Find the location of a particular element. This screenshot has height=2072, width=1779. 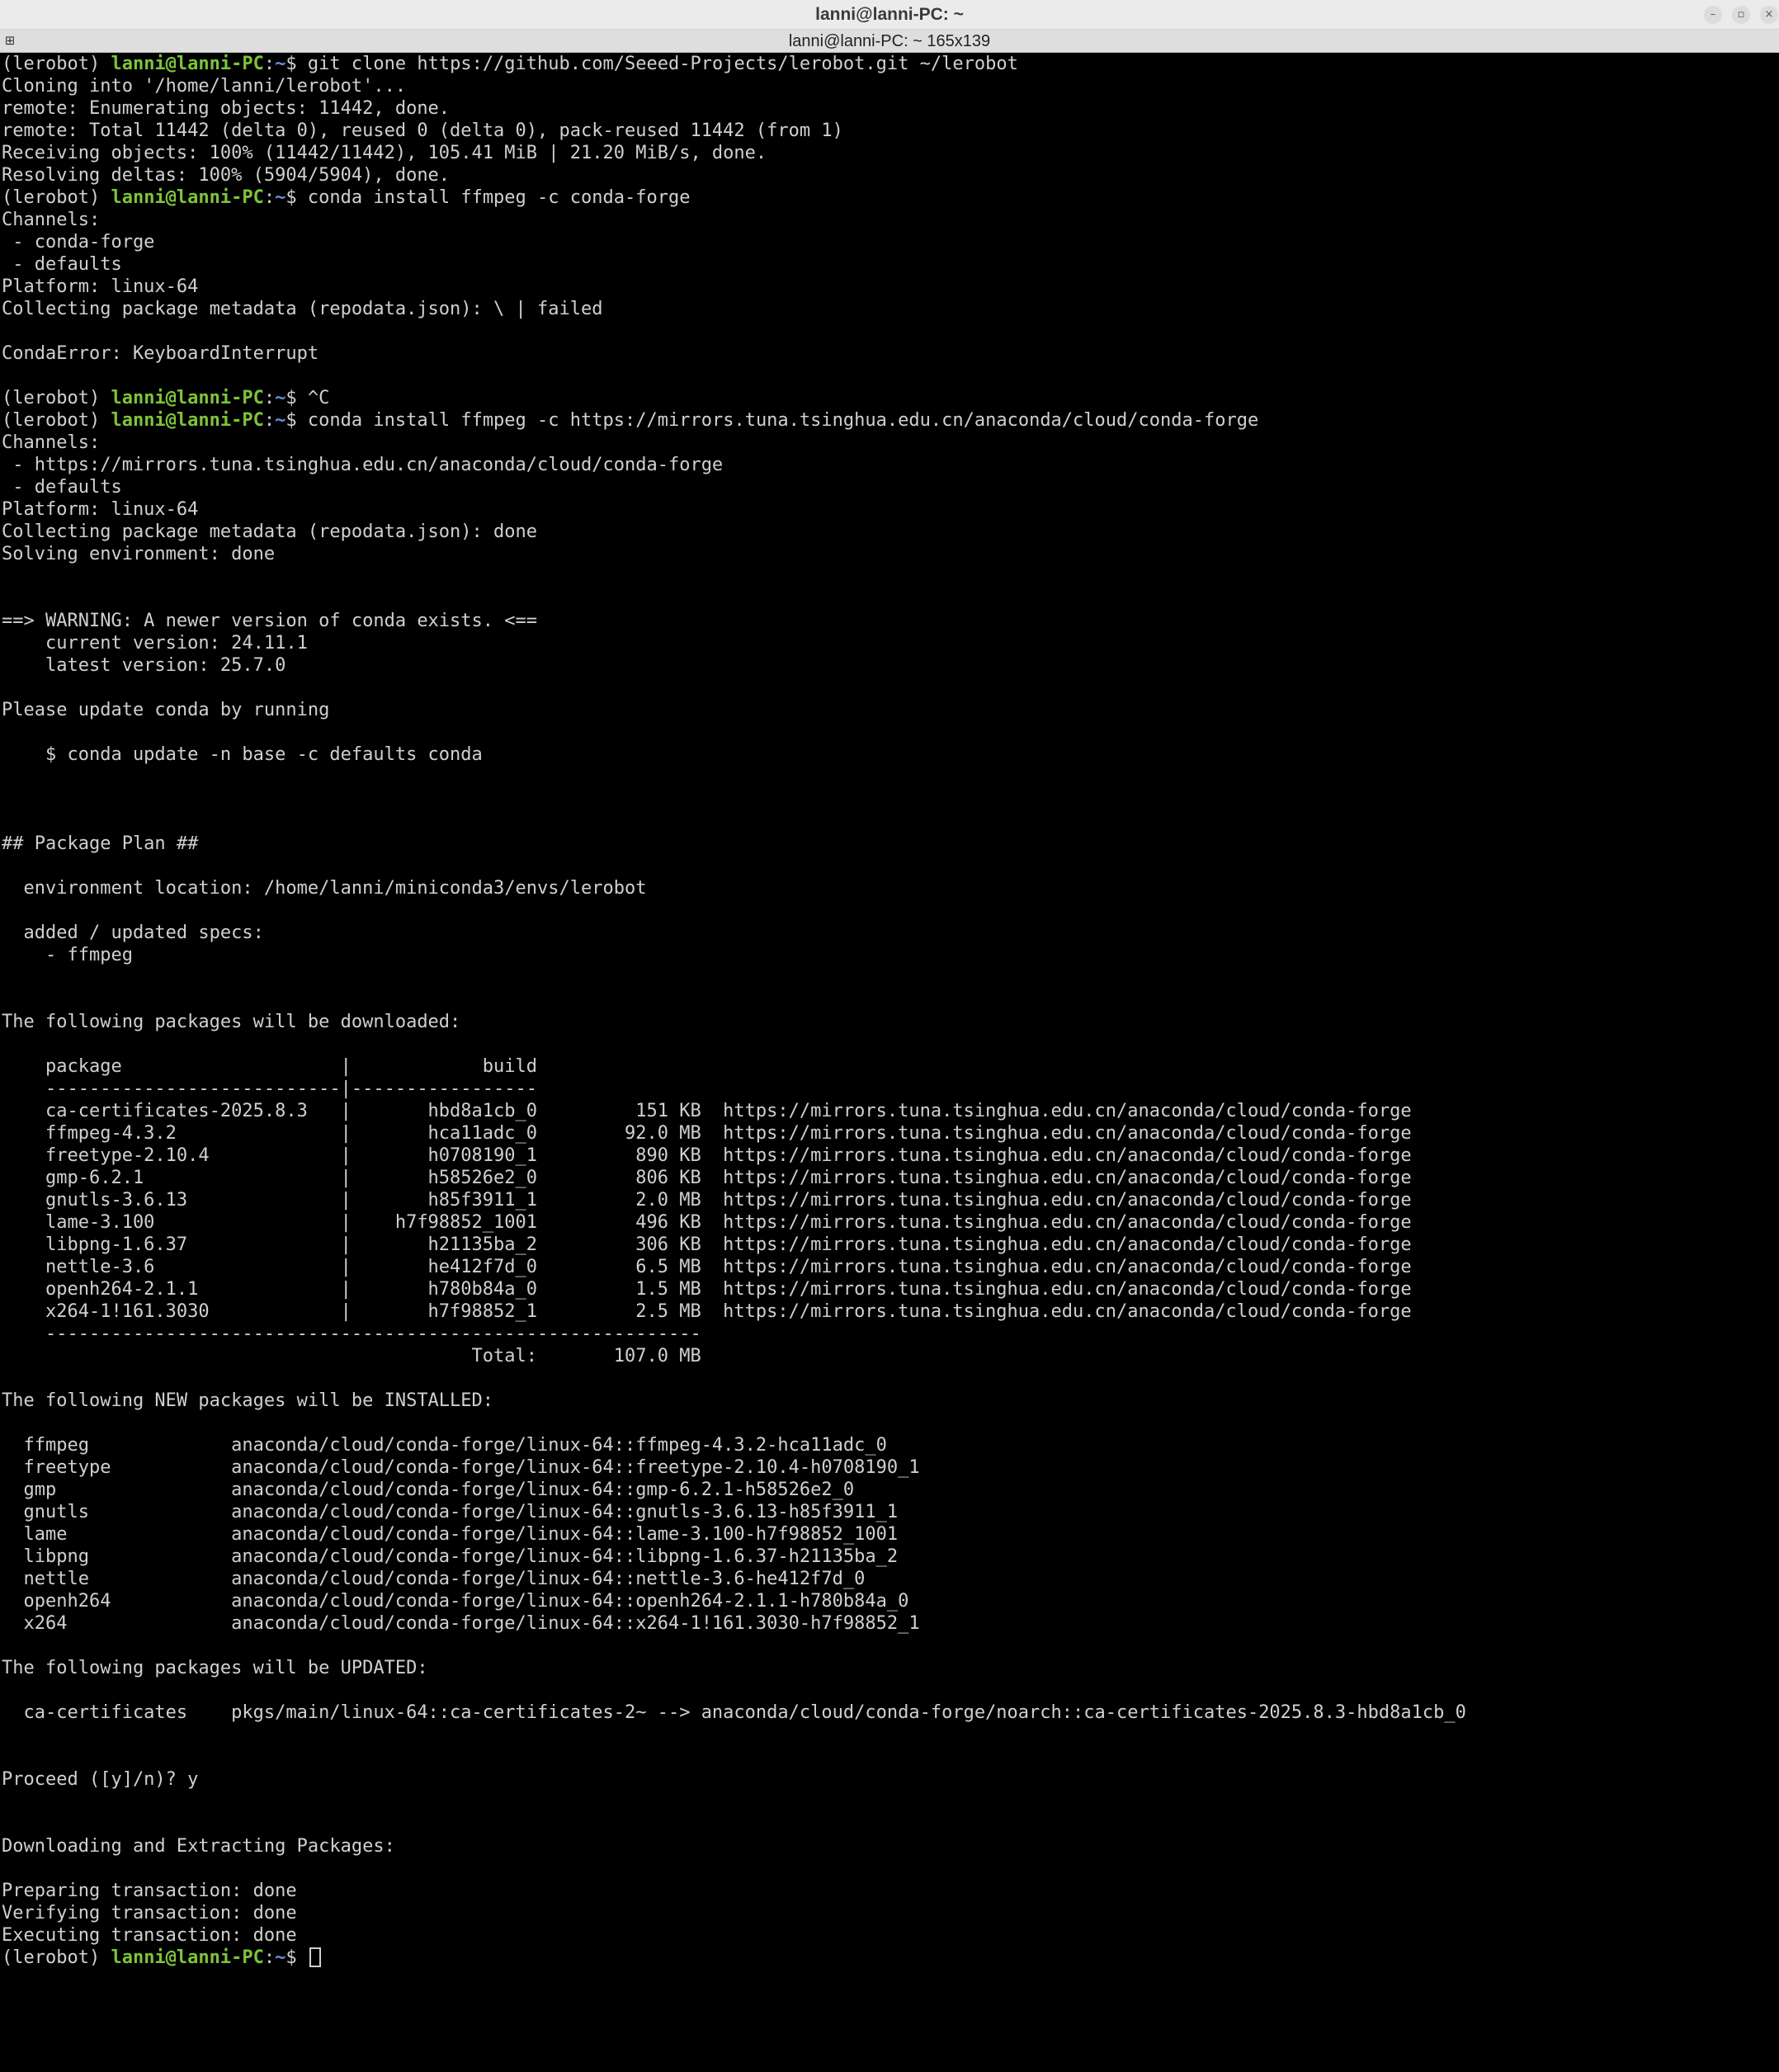

output-line: latest version: 25.7.0 is located at coordinates (144, 665).